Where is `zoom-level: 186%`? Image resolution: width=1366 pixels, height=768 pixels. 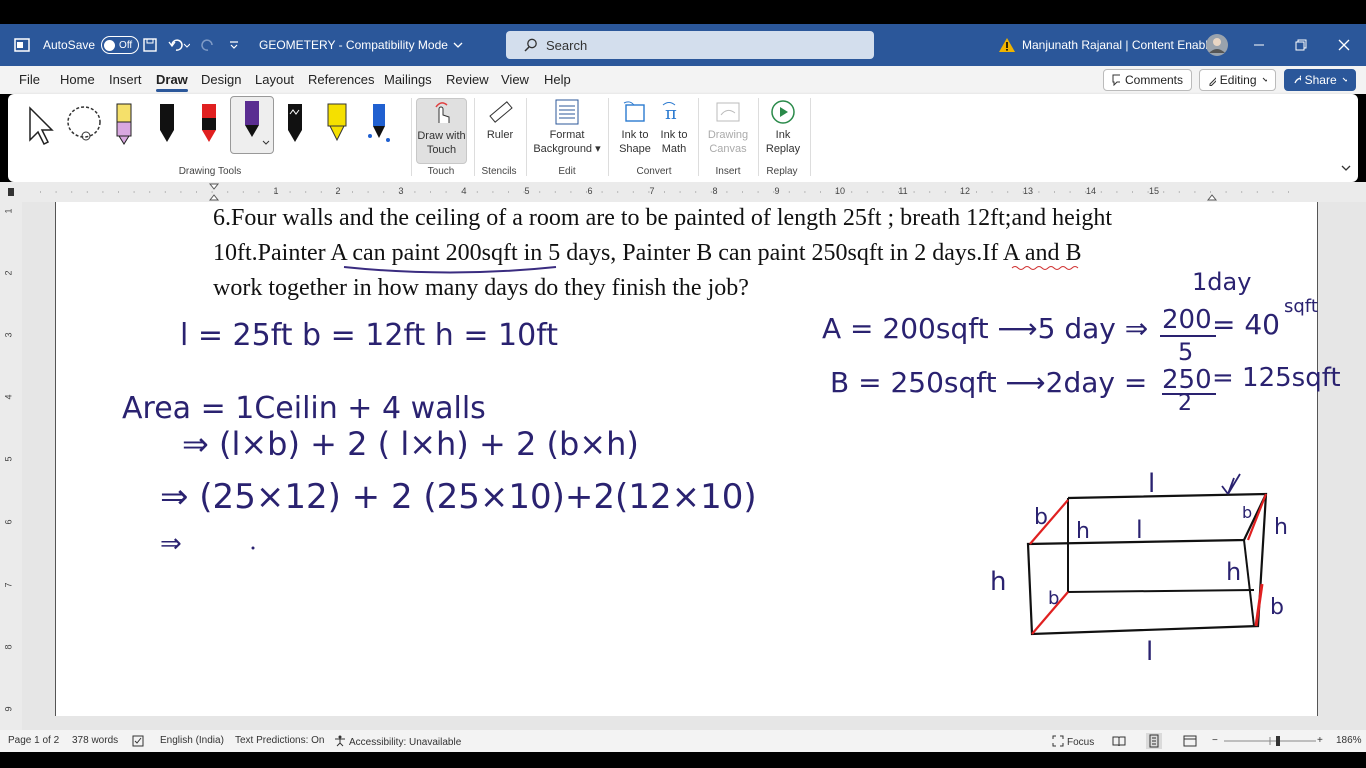
zoom-level: 186% is located at coordinates (1349, 740).